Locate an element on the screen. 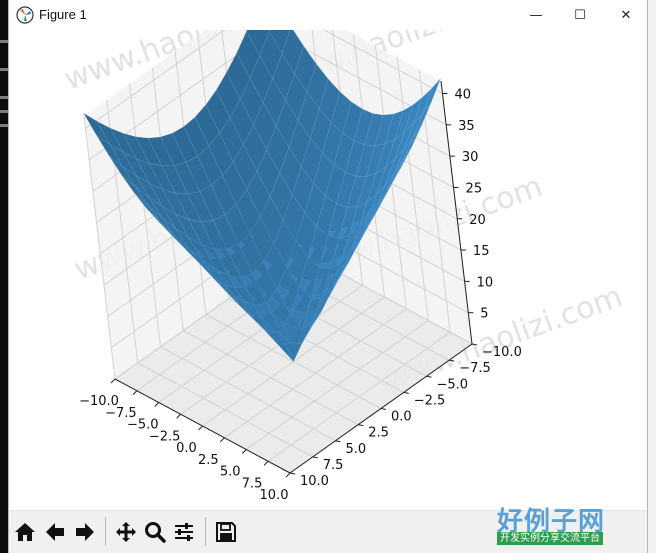 This screenshot has height=553, width=656. z-tick-label: 20 is located at coordinates (477, 220).